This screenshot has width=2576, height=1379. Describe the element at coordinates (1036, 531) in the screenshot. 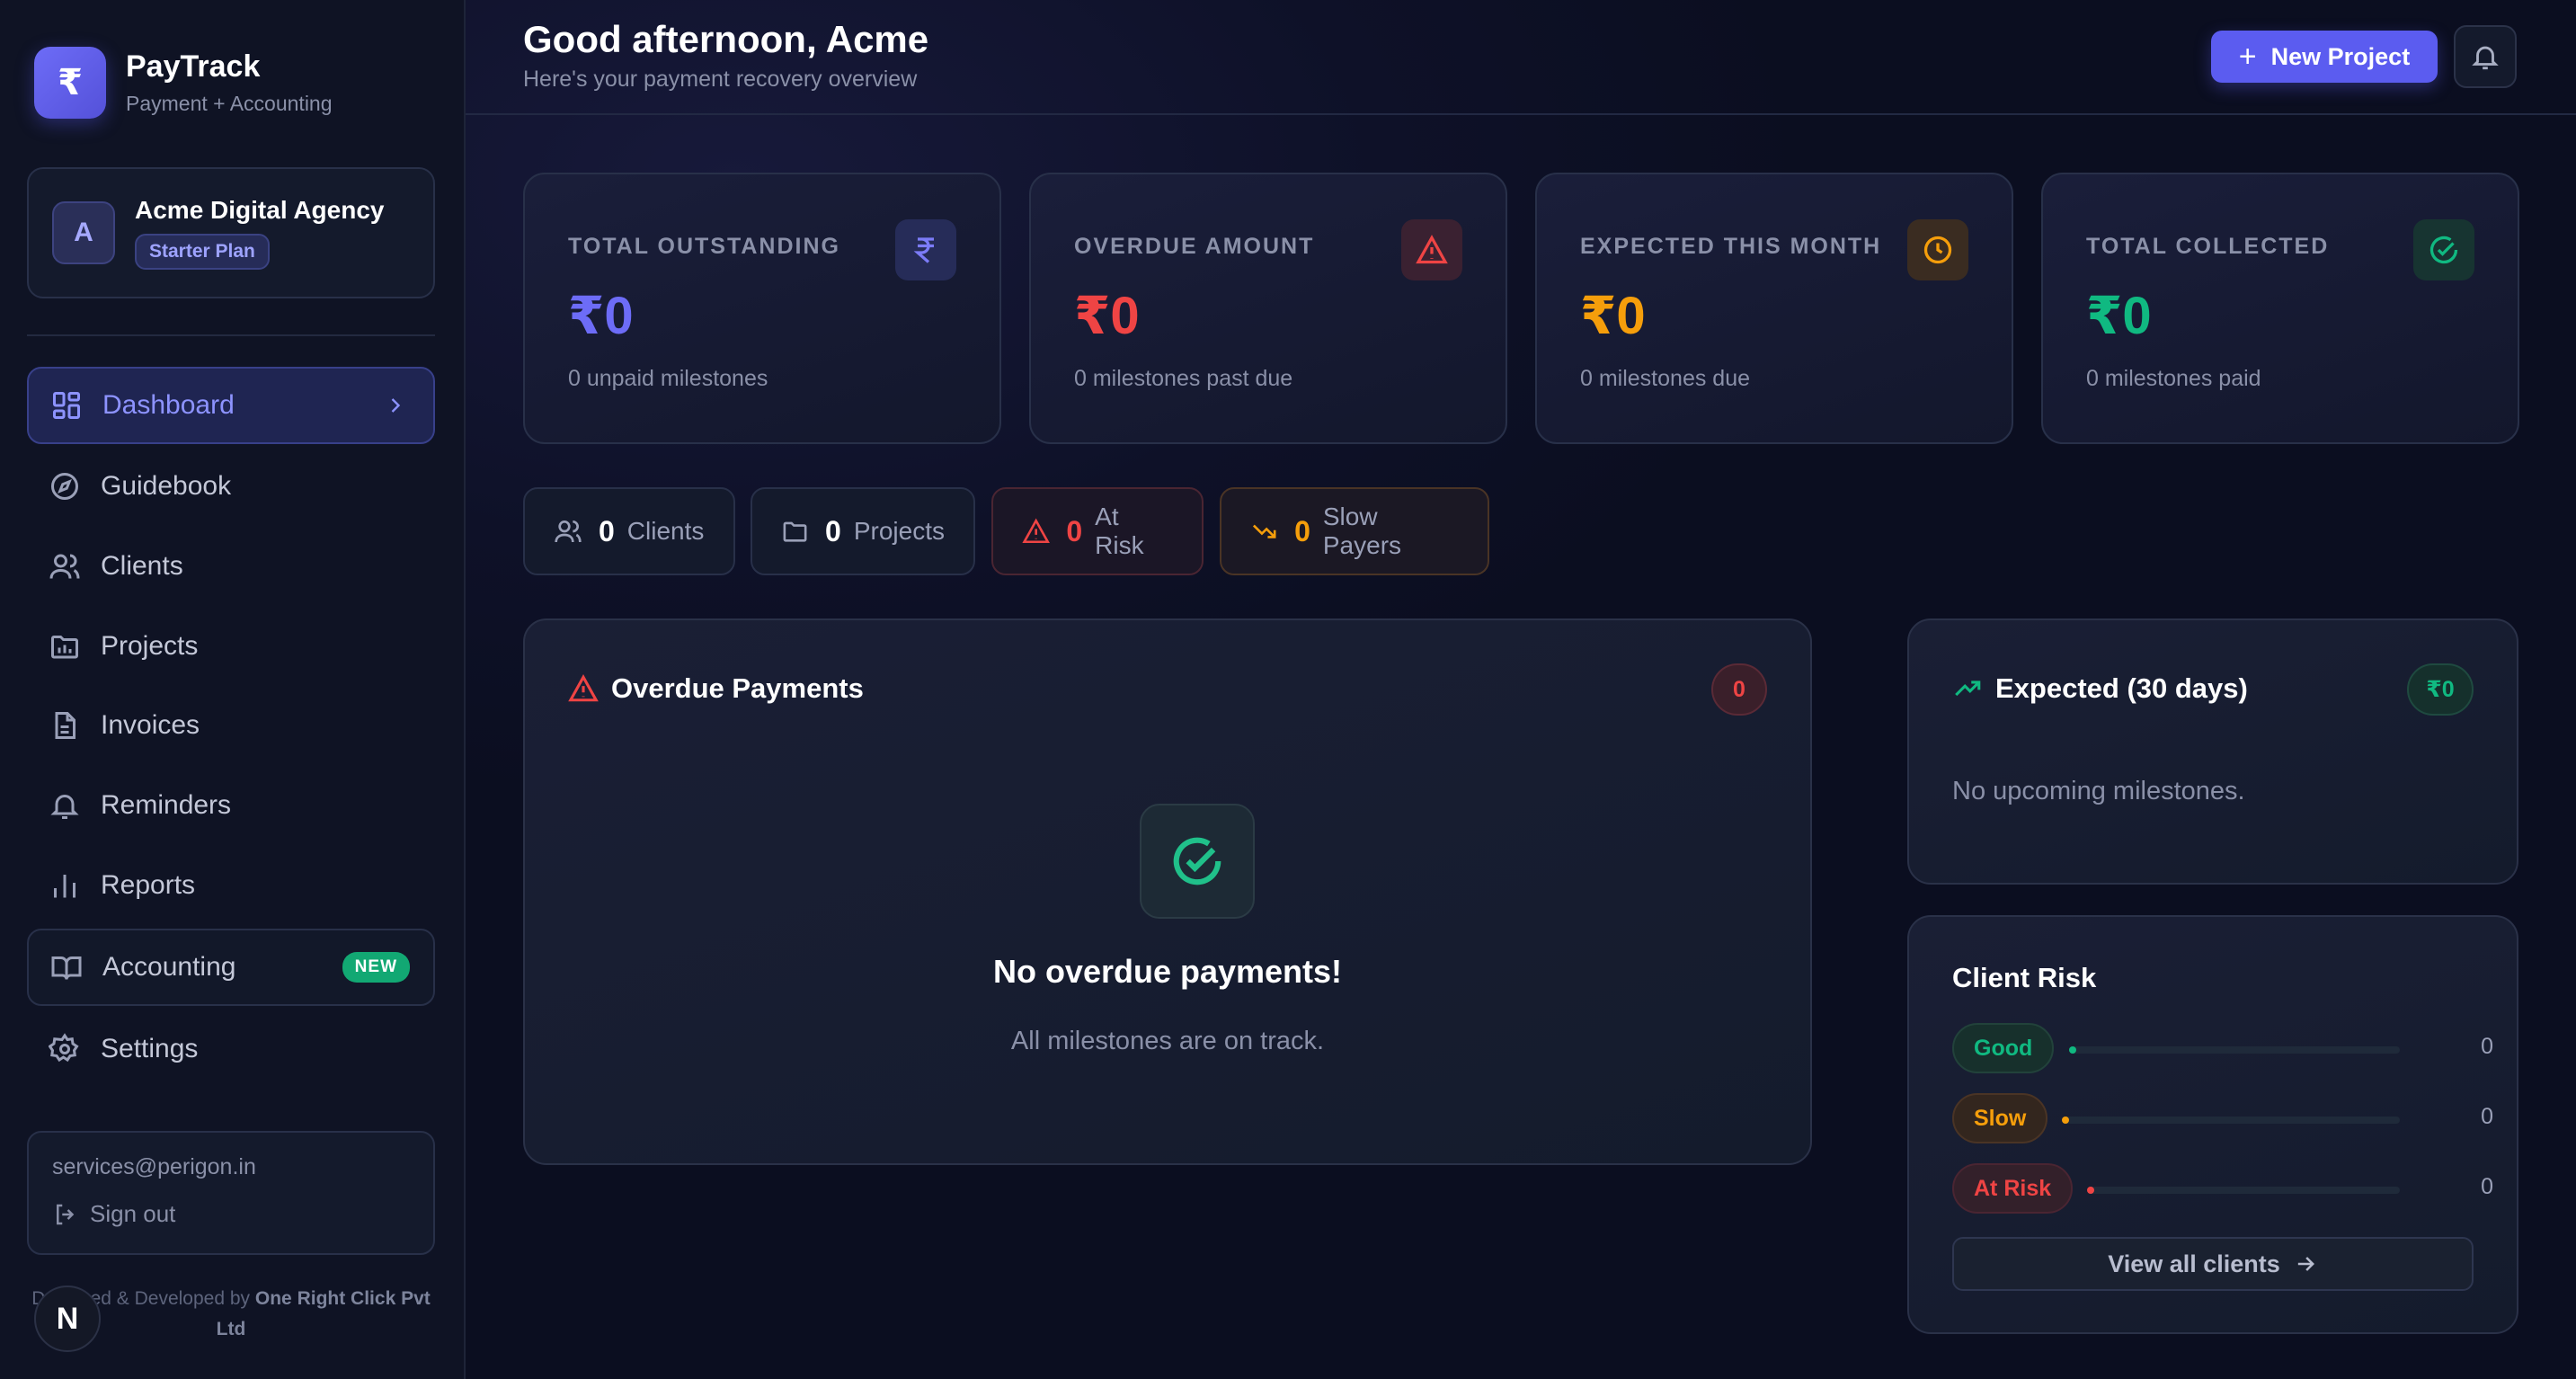

I see `warning-icon` at that location.